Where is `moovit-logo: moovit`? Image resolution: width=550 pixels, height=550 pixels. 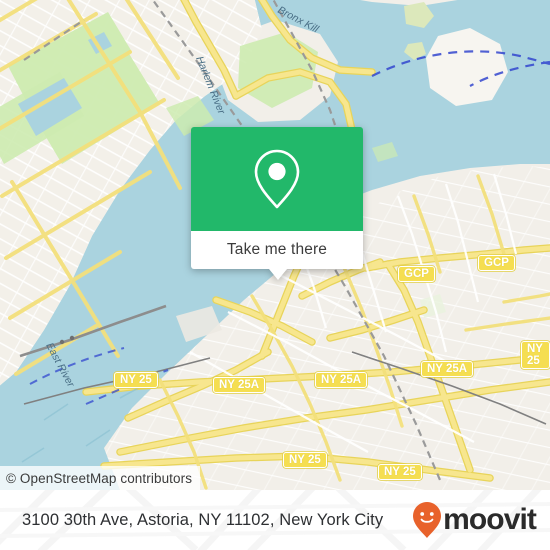
moovit-logo: moovit is located at coordinates (474, 520).